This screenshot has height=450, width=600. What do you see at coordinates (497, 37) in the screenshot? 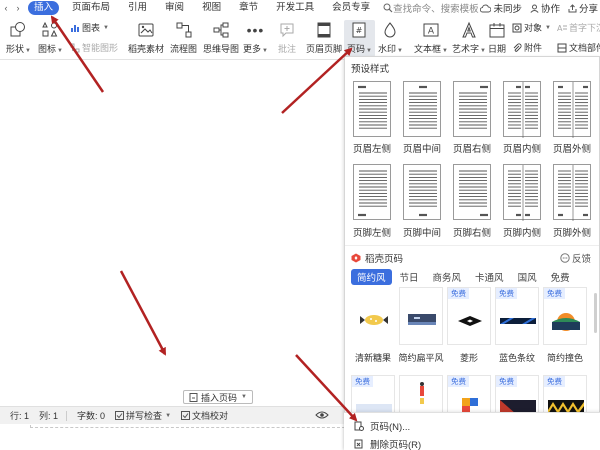
I see `date-button: 日期` at bounding box center [497, 37].